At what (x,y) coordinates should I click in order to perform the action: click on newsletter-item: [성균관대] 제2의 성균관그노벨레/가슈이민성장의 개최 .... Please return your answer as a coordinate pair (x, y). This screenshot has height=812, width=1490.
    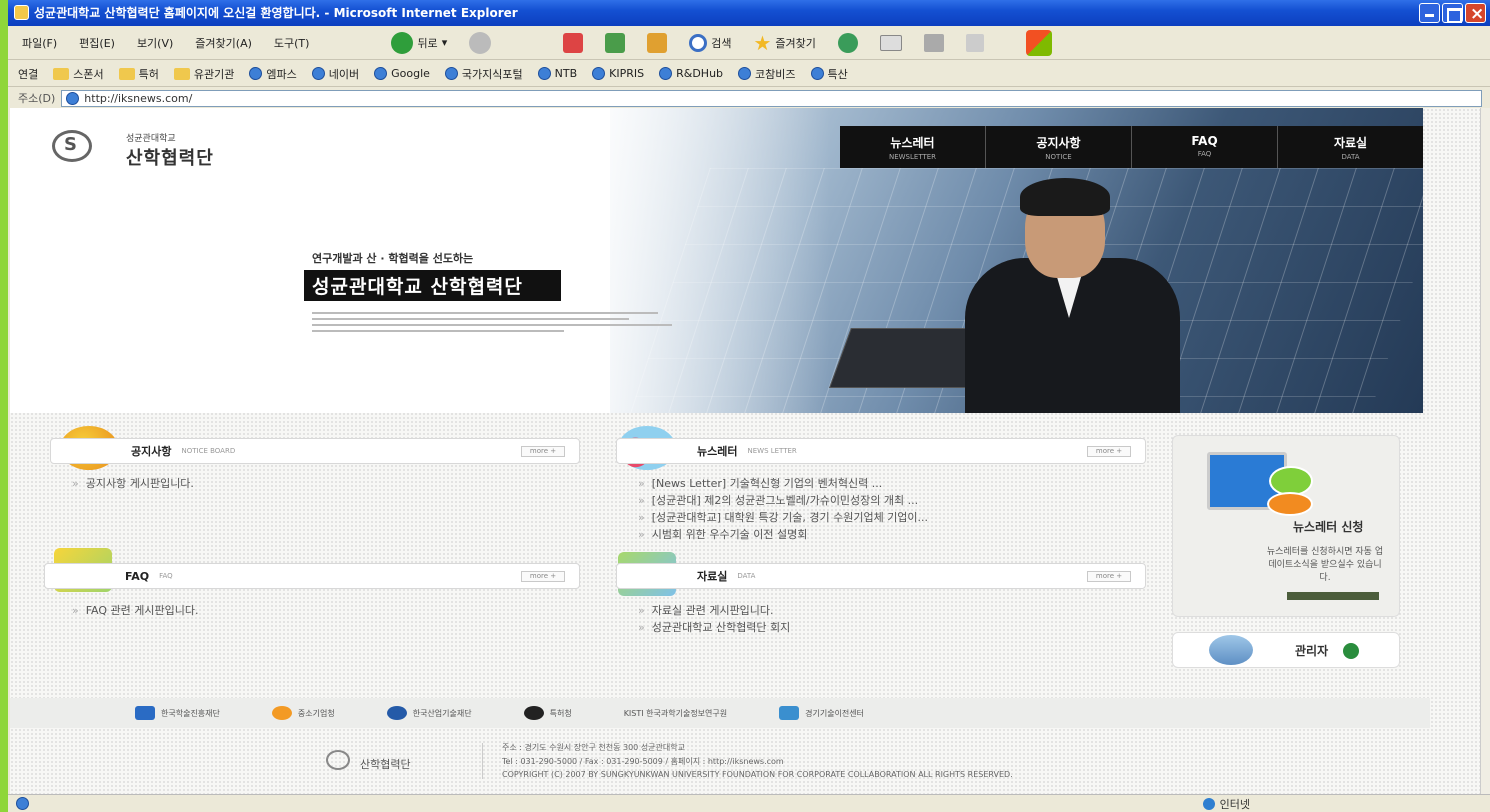
    Looking at the image, I should click on (778, 500).